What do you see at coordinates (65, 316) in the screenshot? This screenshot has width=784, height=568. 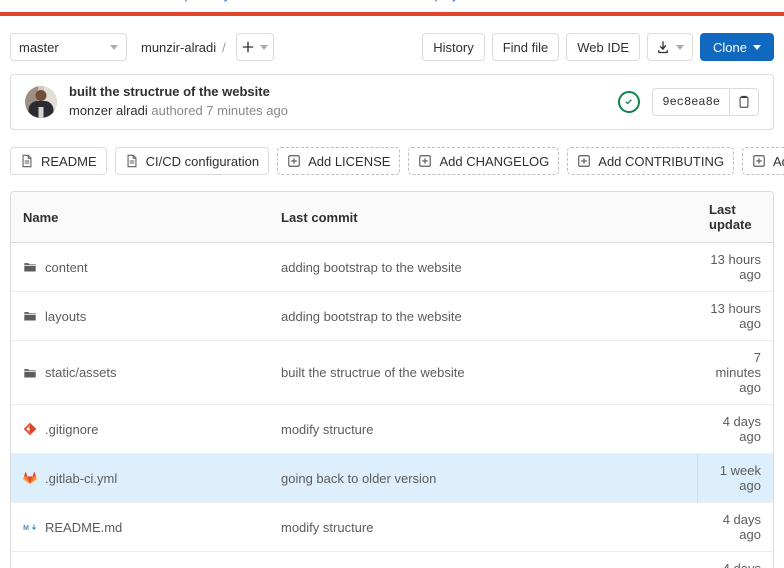 I see `file-name: layouts` at bounding box center [65, 316].